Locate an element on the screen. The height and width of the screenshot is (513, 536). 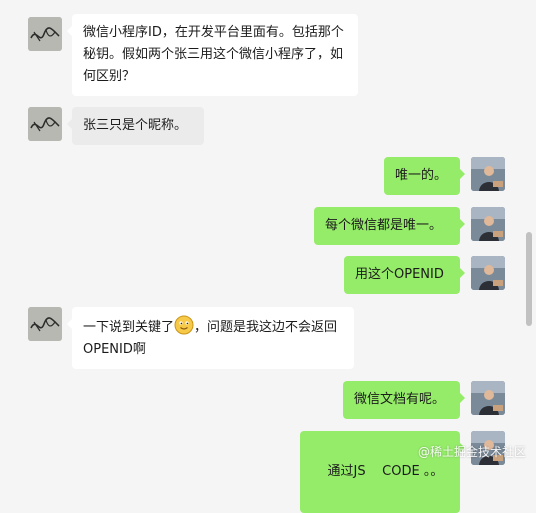
smile-emoji-icon is located at coordinates (184, 325).